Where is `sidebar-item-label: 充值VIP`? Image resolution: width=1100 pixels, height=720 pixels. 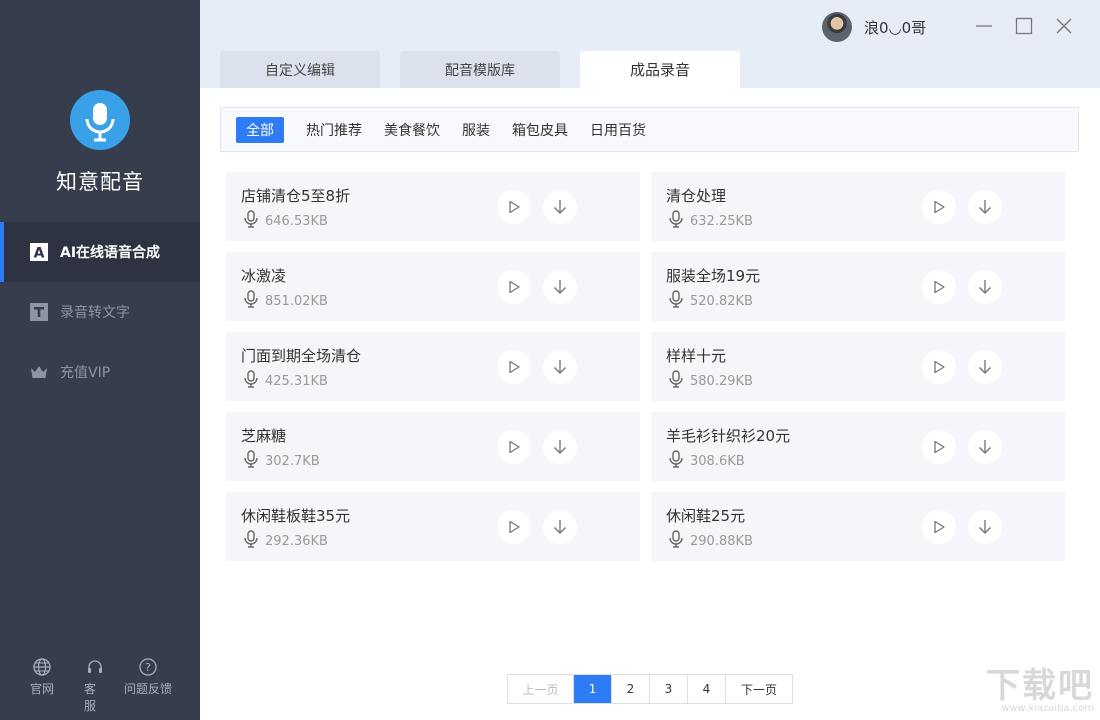 sidebar-item-label: 充值VIP is located at coordinates (85, 373).